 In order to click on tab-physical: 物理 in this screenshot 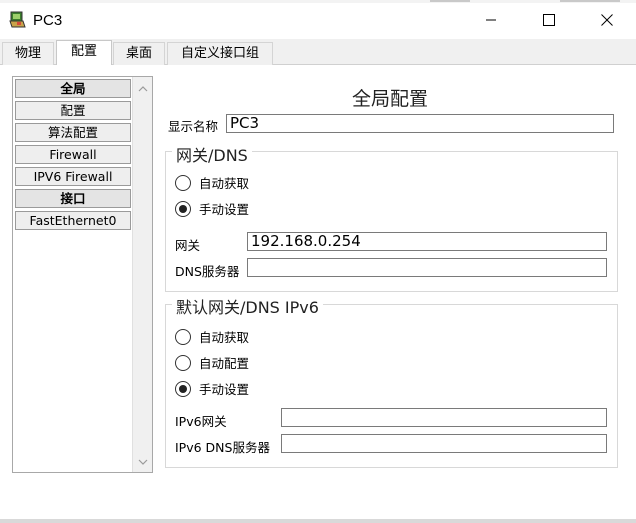, I will do `click(28, 53)`.